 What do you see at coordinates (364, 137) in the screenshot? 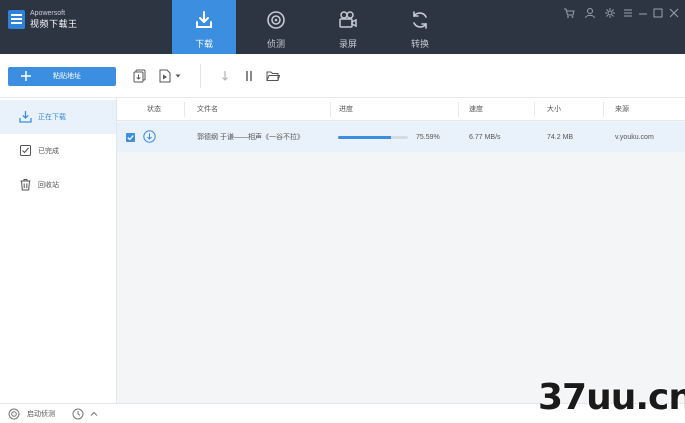
I see `progress-bar-fill` at bounding box center [364, 137].